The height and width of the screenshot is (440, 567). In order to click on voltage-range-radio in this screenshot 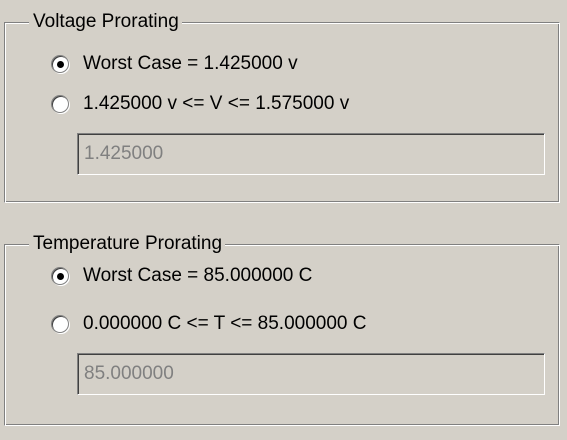, I will do `click(60, 104)`.